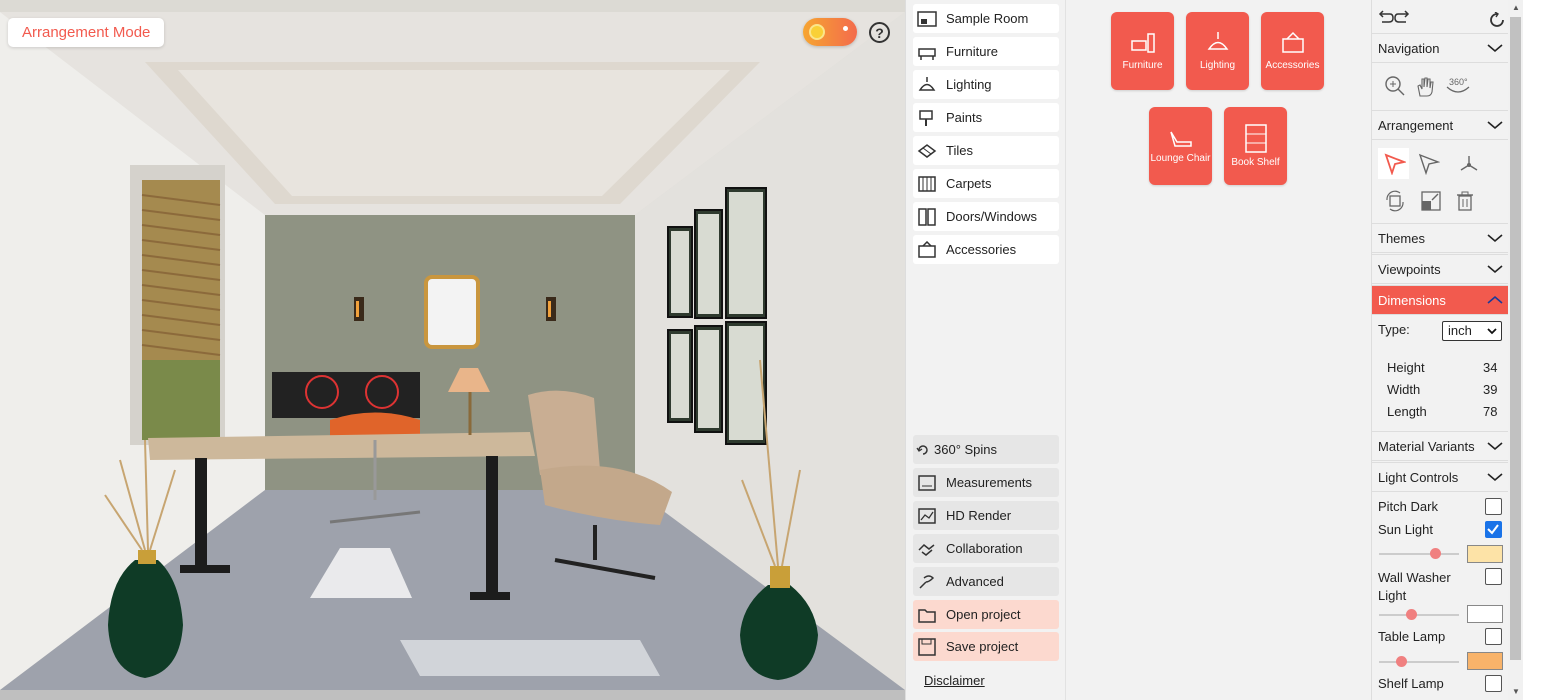 This screenshot has height=700, width=1550. Describe the element at coordinates (986, 515) in the screenshot. I see `menu-item-hd-render: HD Render` at that location.